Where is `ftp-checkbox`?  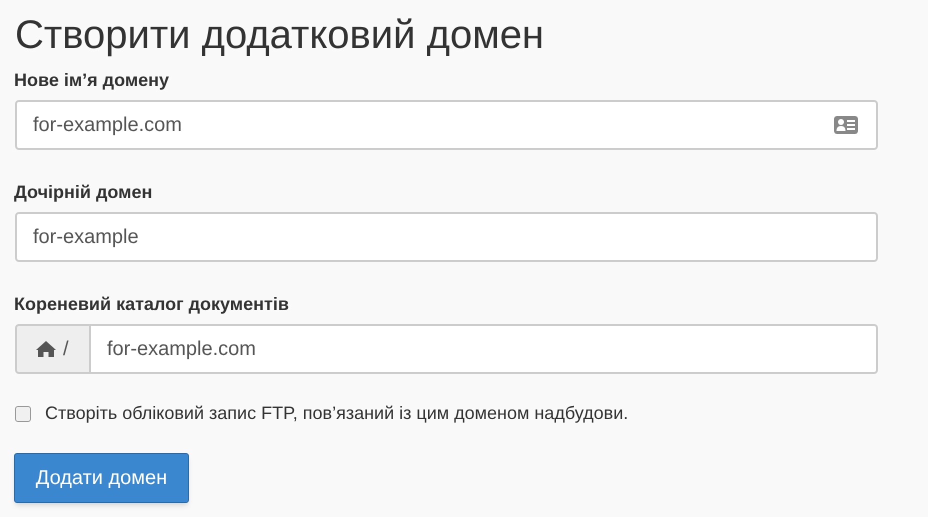 ftp-checkbox is located at coordinates (23, 414).